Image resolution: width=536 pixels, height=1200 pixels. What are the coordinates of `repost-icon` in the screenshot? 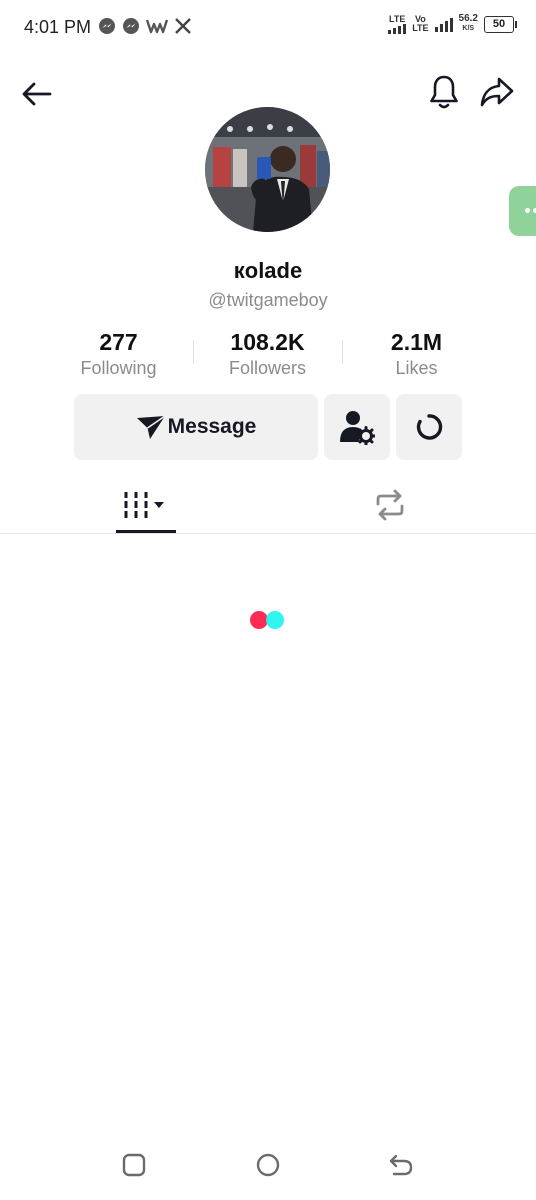 It's located at (390, 504).